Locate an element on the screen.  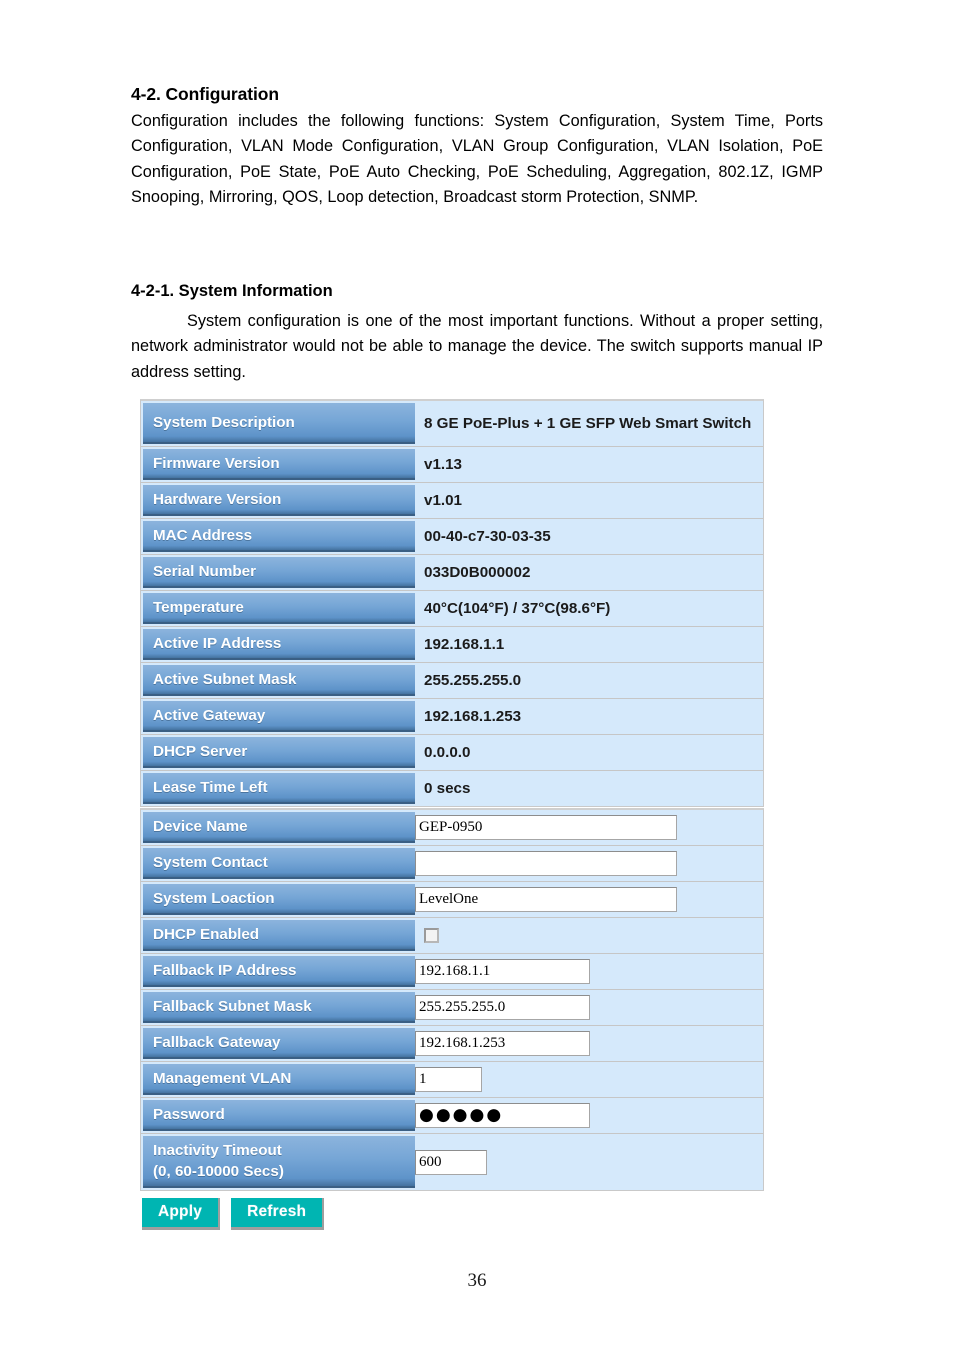
table-row: Hardware Version v1.01 is located at coordinates (452, 501).